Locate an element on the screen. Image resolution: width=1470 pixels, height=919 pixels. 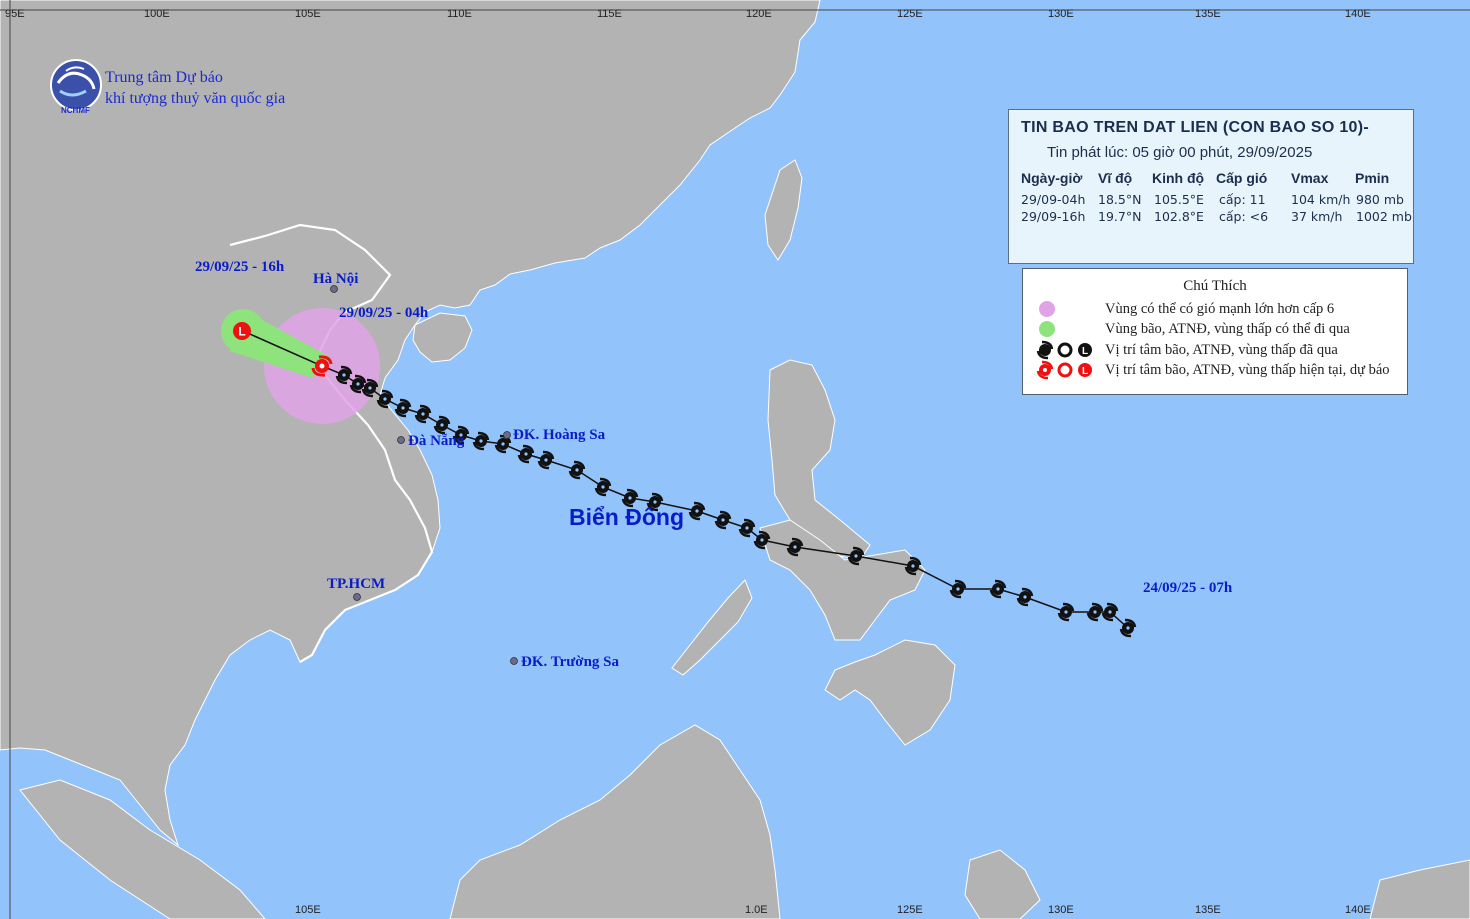
label-track-forecast: 29/09/25 - 16h is located at coordinates (240, 267).